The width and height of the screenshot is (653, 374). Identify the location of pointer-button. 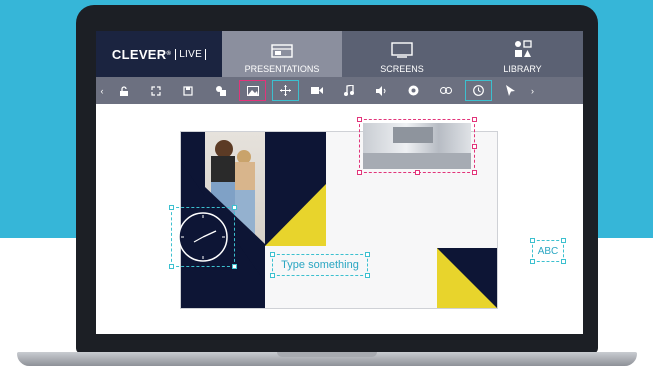
(510, 90).